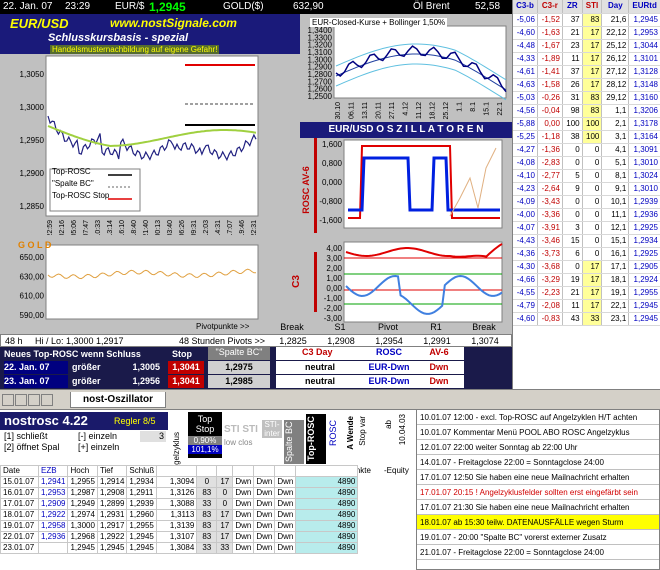  What do you see at coordinates (550, 254) in the screenshot?
I see `right-cell: -3,73` at bounding box center [550, 254].